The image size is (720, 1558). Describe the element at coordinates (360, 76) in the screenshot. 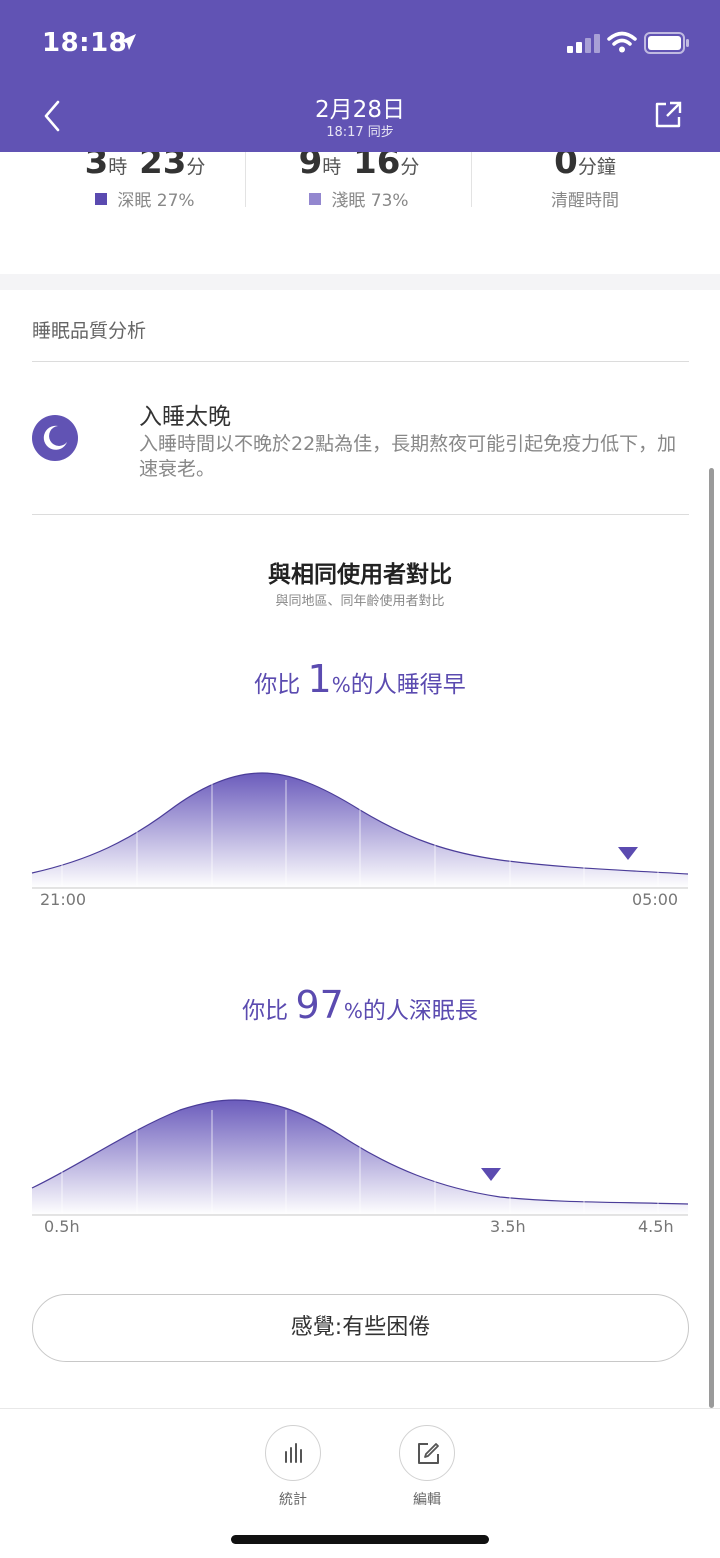

I see `app-header: 18:18 2月28日 18:17 同步` at that location.